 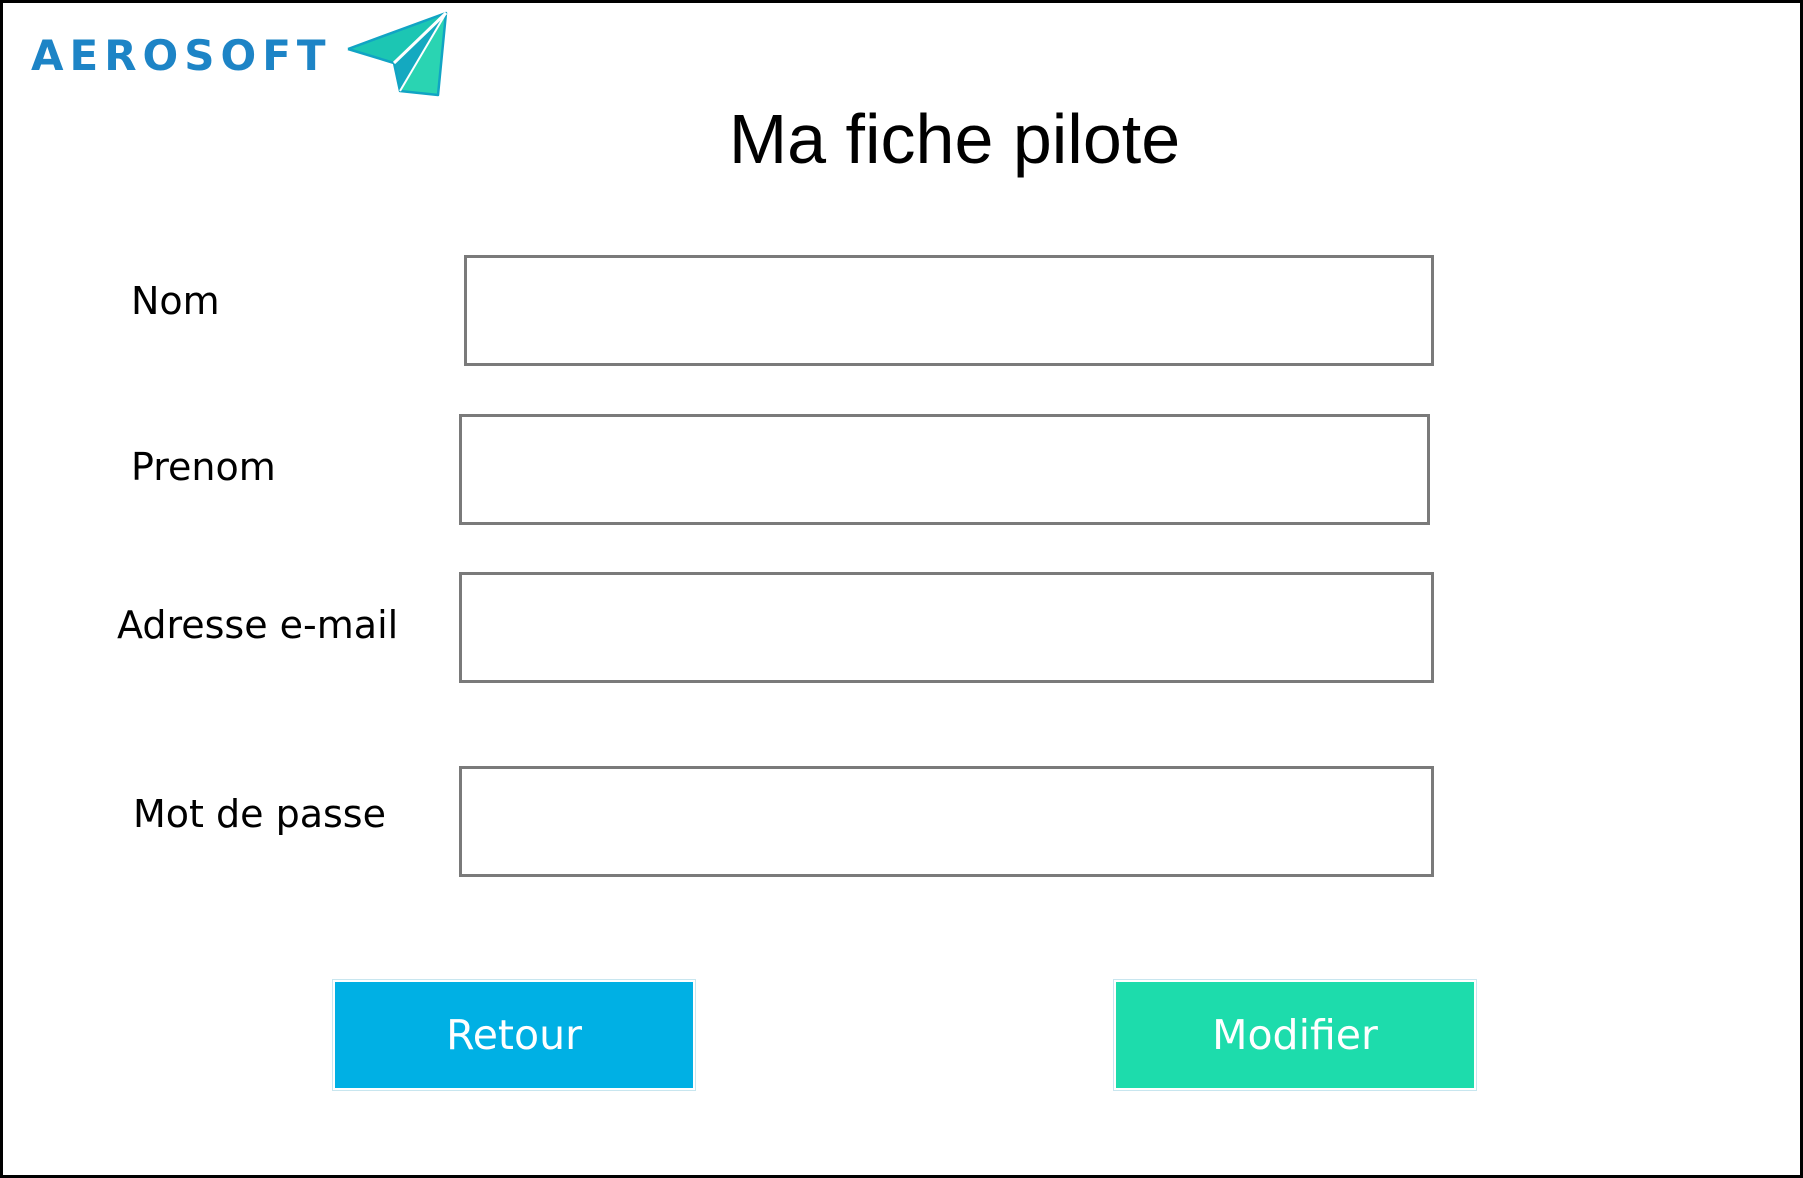 What do you see at coordinates (258, 625) in the screenshot?
I see `field-label-email: Adresse e-mail` at bounding box center [258, 625].